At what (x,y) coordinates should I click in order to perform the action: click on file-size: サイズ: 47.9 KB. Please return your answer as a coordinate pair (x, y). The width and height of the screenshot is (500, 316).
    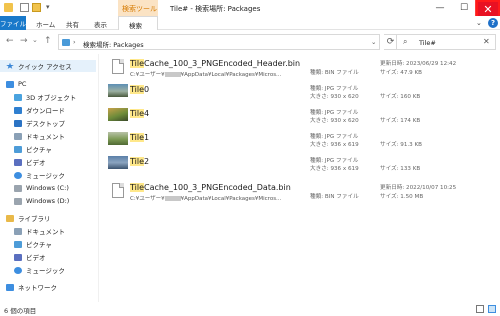
    Looking at the image, I should click on (401, 73).